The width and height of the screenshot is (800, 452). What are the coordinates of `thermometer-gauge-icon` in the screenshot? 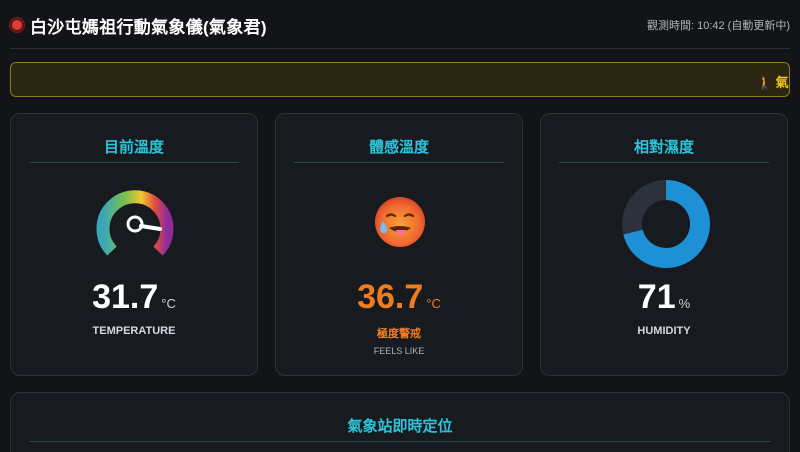 It's located at (135, 223).